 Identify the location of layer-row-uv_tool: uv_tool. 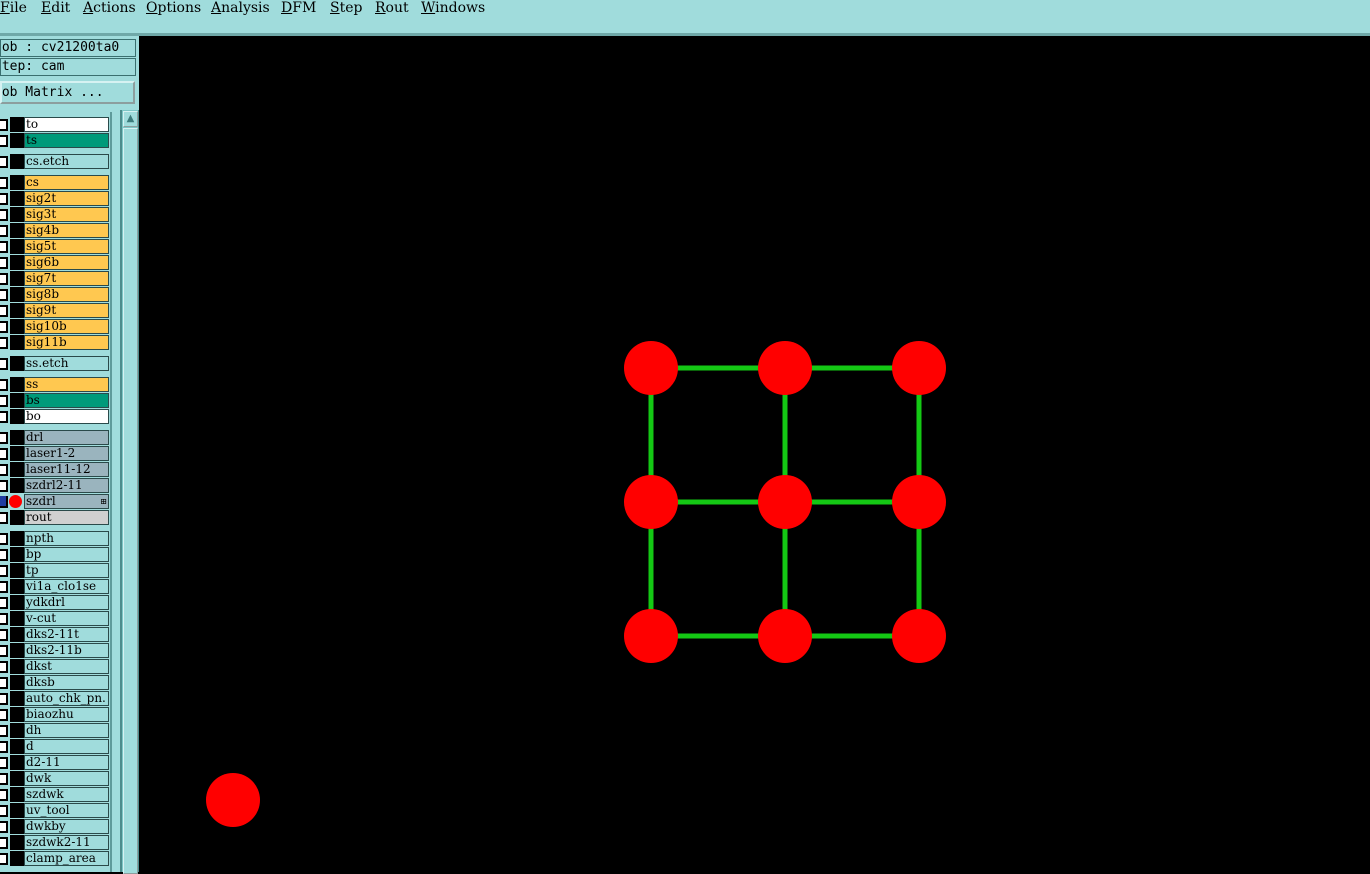
(55, 810).